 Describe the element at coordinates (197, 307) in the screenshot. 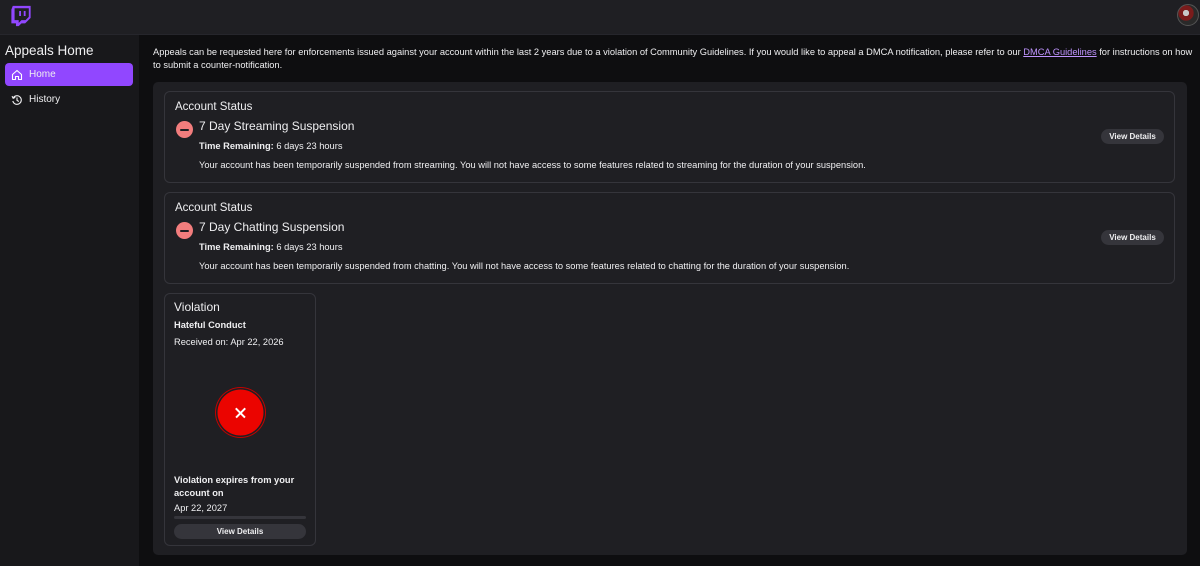

I see `violation-title: Violation` at that location.